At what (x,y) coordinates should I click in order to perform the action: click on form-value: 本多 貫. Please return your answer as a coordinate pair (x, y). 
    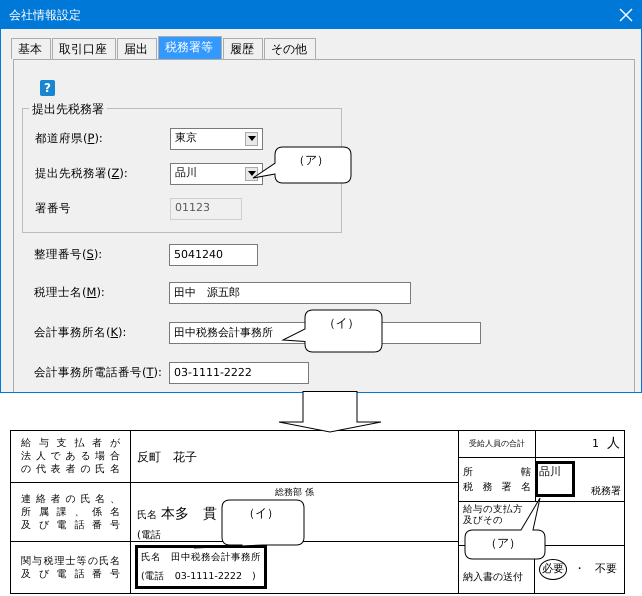
    Looking at the image, I should click on (189, 514).